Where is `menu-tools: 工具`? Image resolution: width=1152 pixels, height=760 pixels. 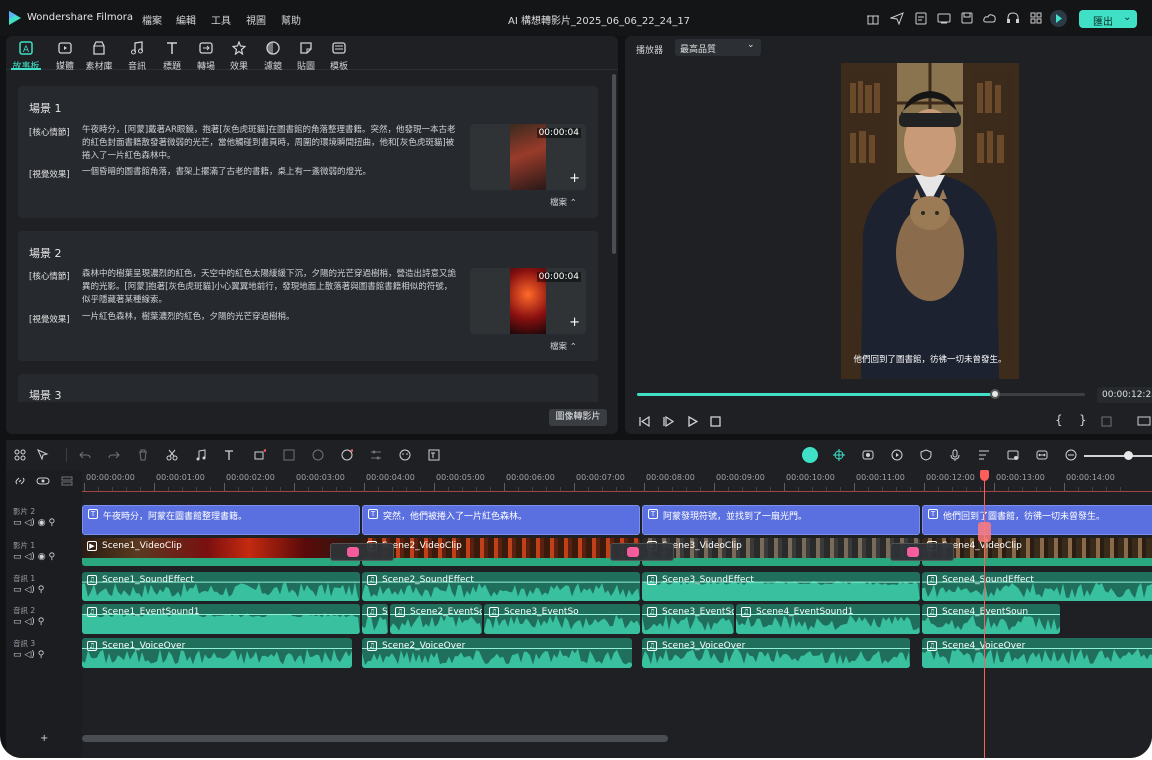 menu-tools: 工具 is located at coordinates (221, 19).